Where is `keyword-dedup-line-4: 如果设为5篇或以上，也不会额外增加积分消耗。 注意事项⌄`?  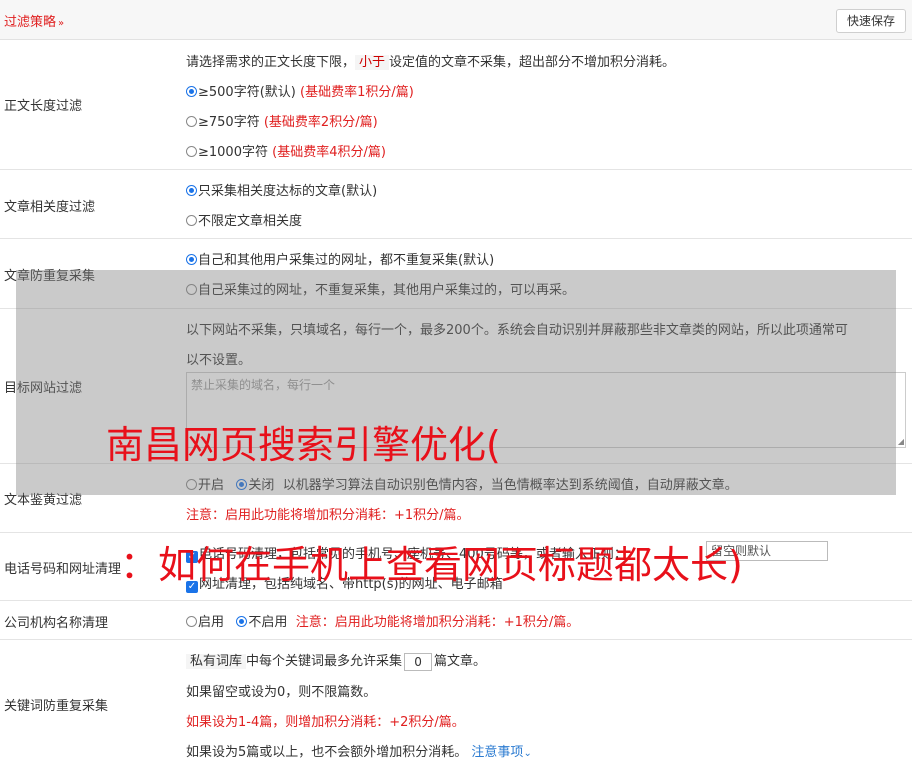
keyword-dedup-line-4: 如果设为5篇或以上，也不会额外增加积分消耗。 注意事项⌄ is located at coordinates (359, 752).